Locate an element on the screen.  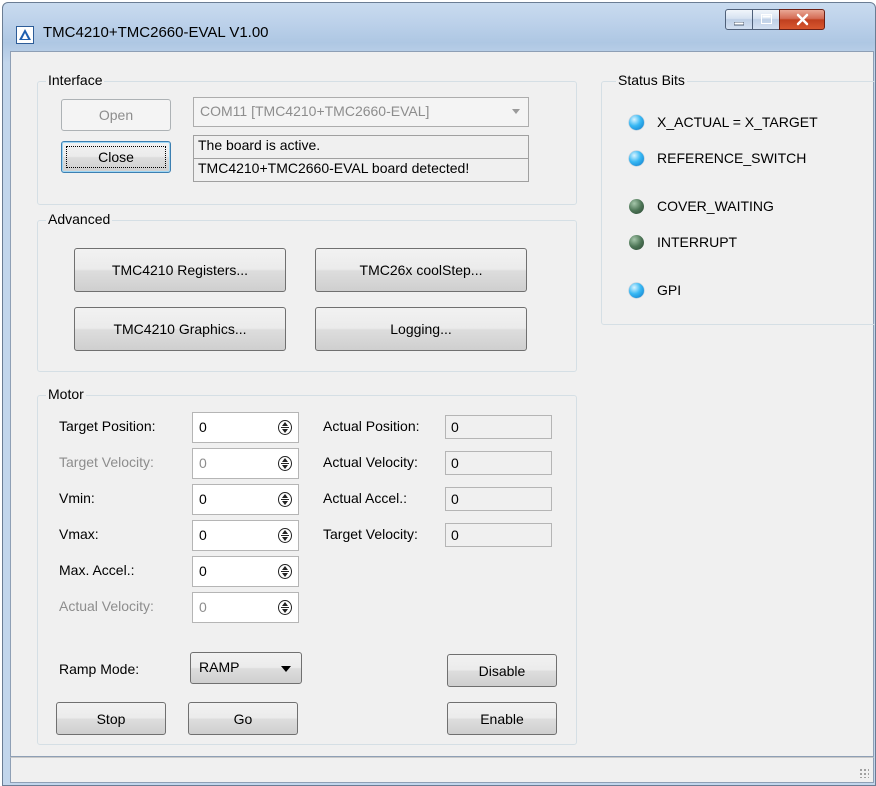
board-status-line-1: The board is active. is located at coordinates (361, 147).